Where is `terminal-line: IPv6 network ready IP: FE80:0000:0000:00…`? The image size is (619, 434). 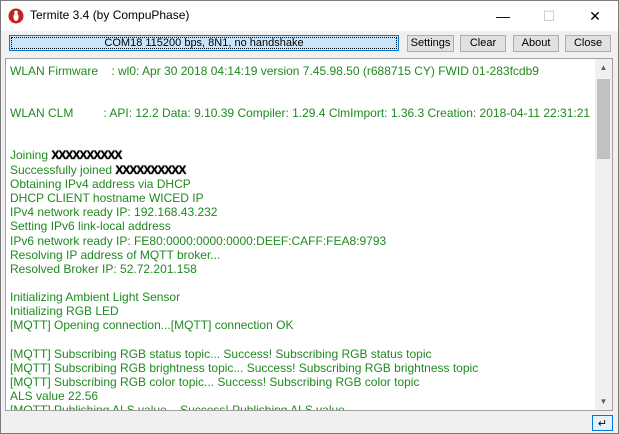 terminal-line: IPv6 network ready IP: FE80:0000:0000:00… is located at coordinates (303, 241).